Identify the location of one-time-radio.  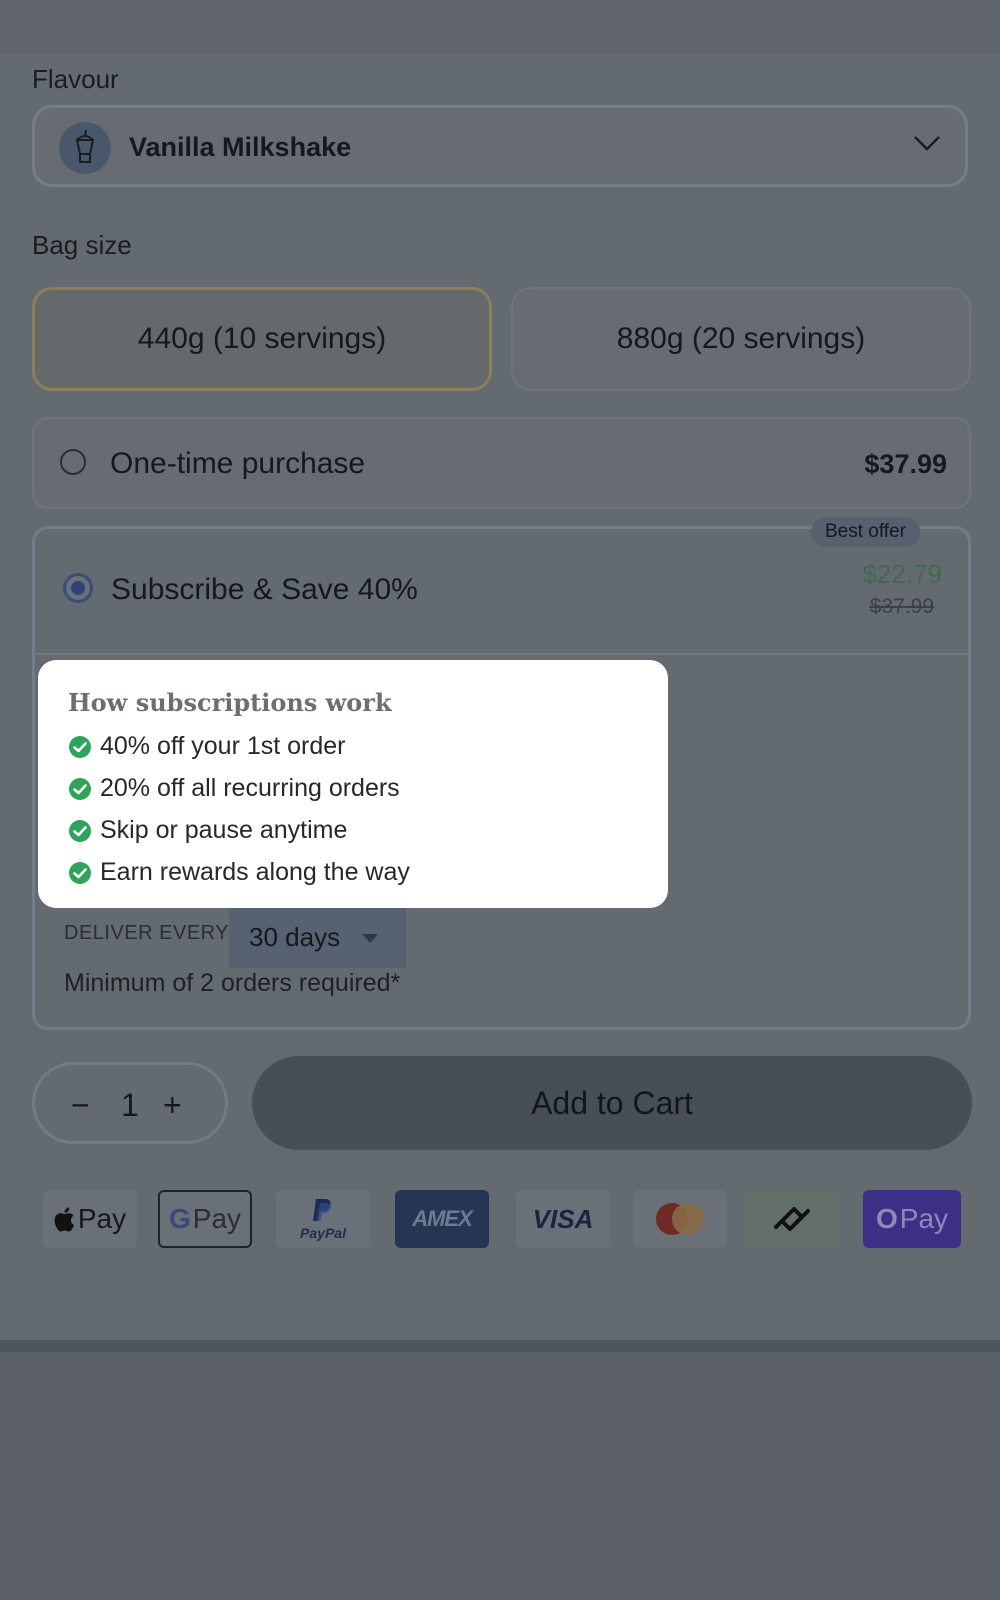
(73, 462).